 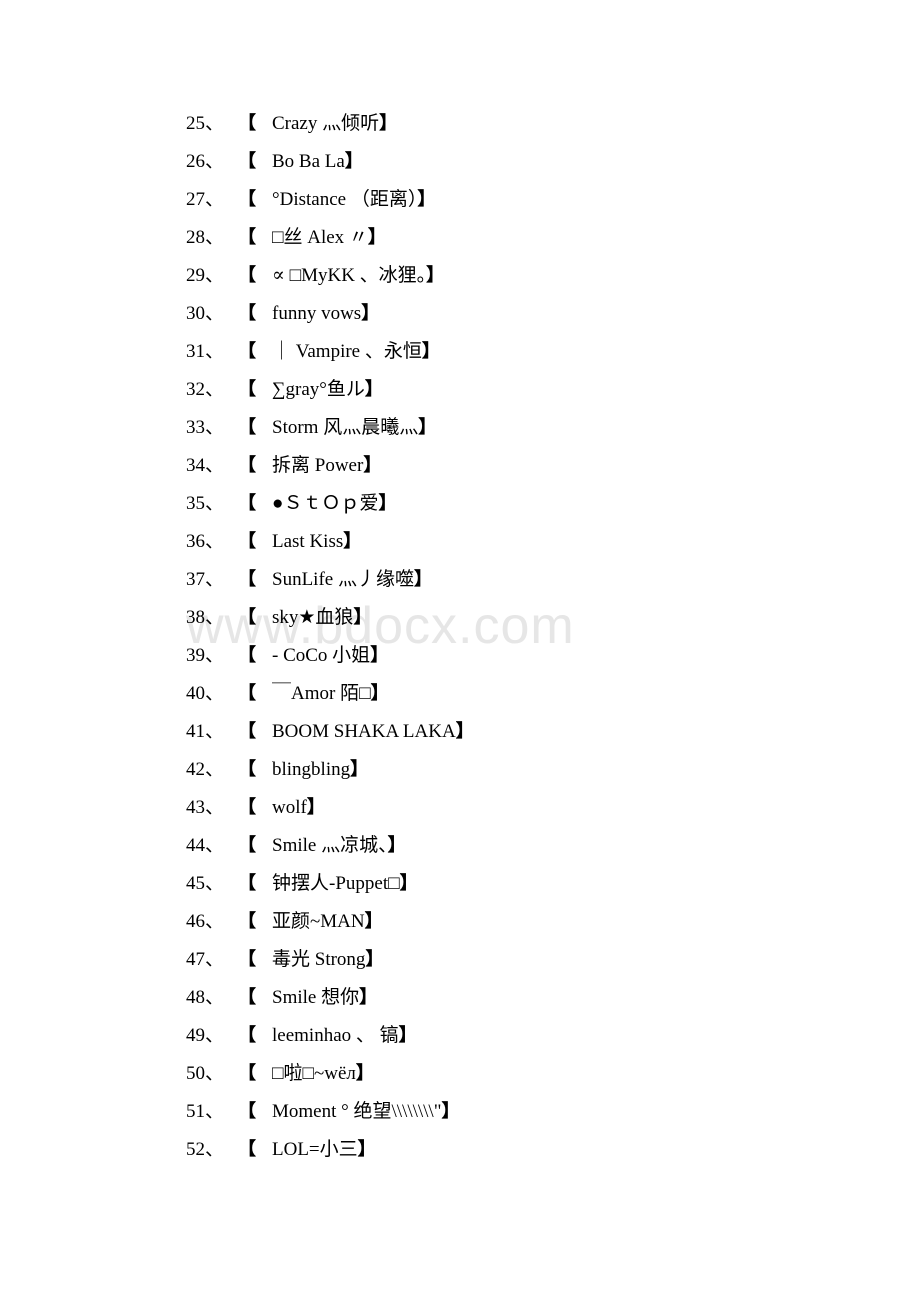 I want to click on list-item-index: 43、, so click(x=205, y=807).